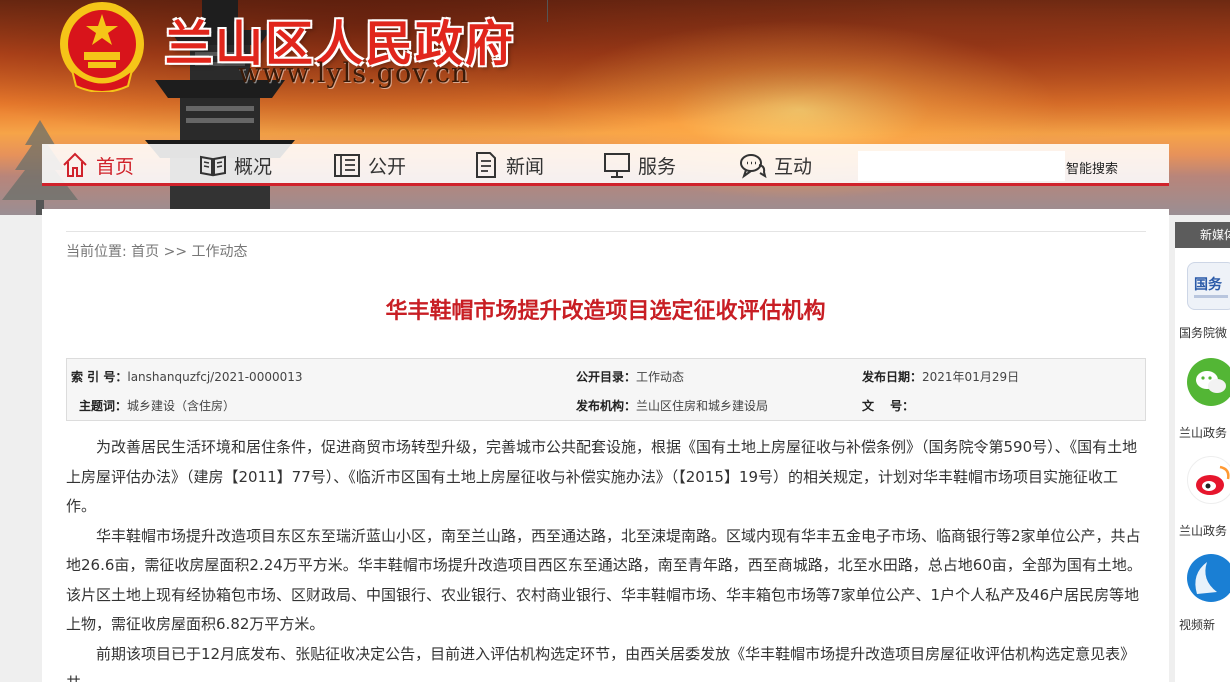  What do you see at coordinates (103, 406) in the screenshot?
I see `meta-topic-label: 主题词：` at bounding box center [103, 406].